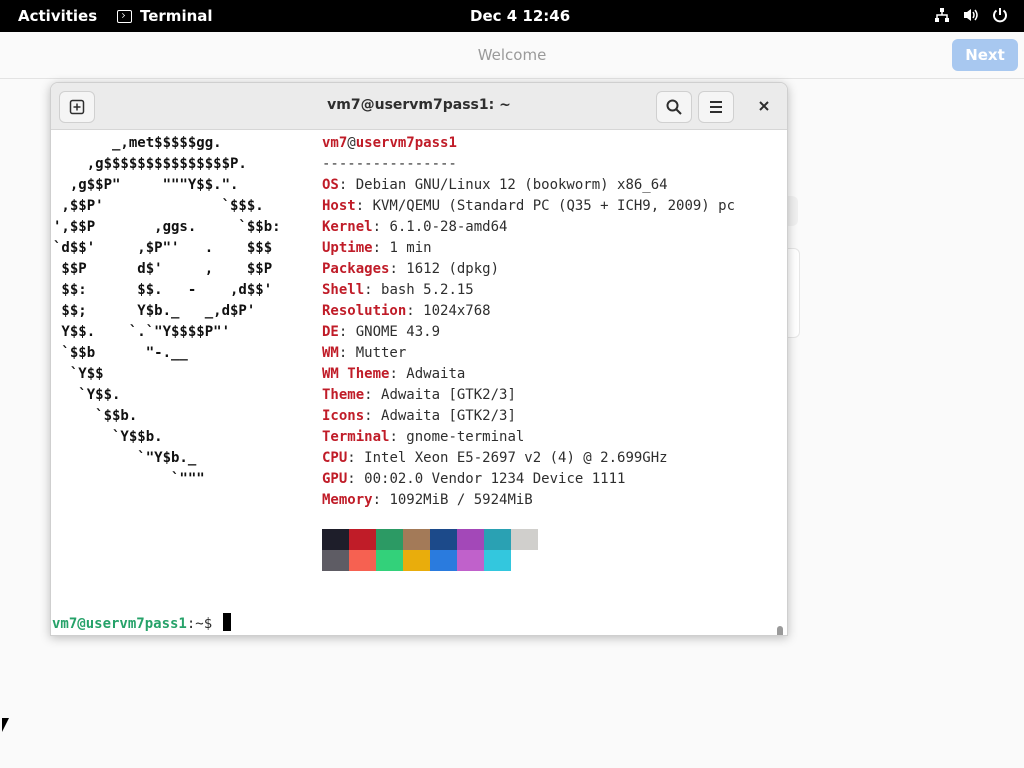 The width and height of the screenshot is (1024, 768). I want to click on prompt-user: vm7@uservm7pass1, so click(119, 624).